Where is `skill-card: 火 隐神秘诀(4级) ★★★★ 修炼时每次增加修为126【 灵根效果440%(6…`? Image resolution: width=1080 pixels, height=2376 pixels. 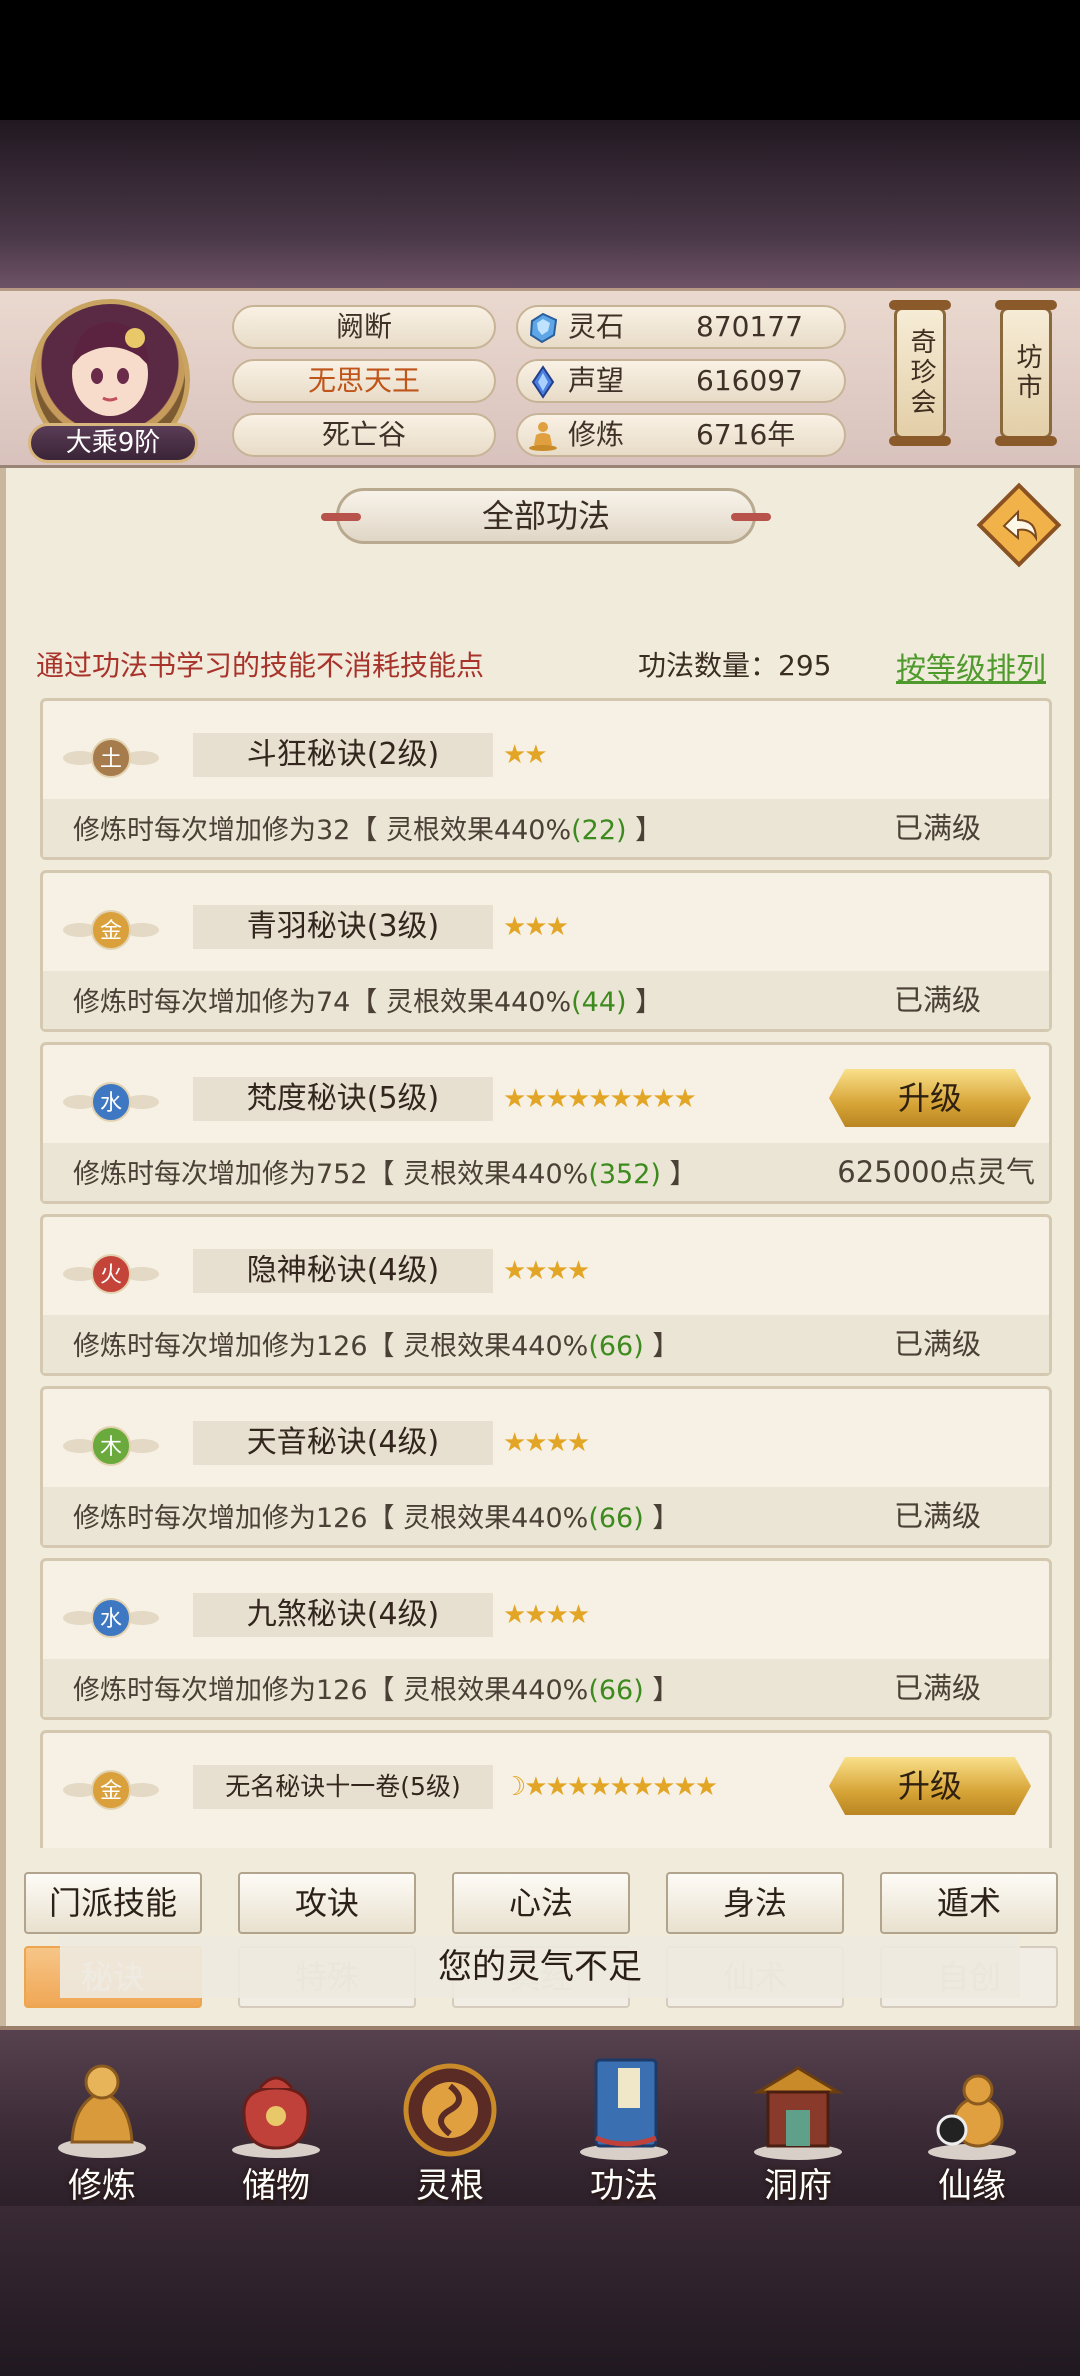 skill-card: 火 隐神秘诀(4级) ★★★★ 修炼时每次增加修为126【 灵根效果440%(6… is located at coordinates (546, 1295).